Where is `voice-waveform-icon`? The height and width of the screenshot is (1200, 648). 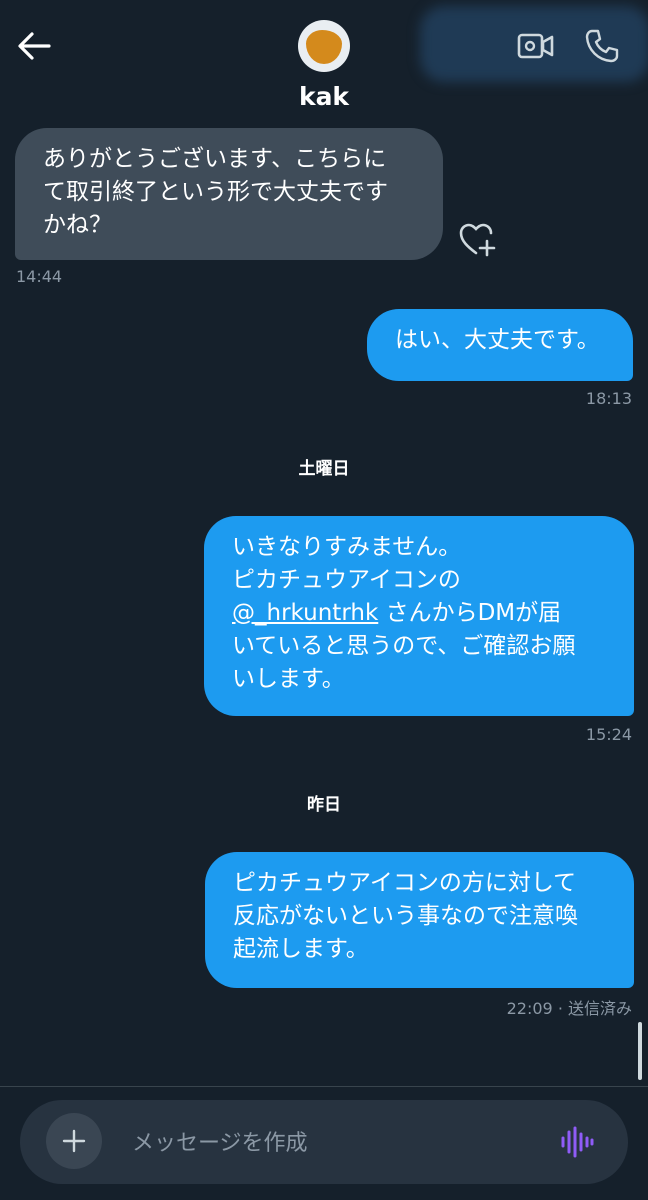 voice-waveform-icon is located at coordinates (577, 1142).